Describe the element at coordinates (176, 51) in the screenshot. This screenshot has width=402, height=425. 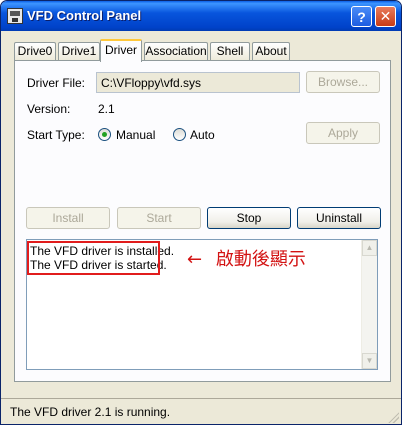
I see `tab-association: Association` at that location.